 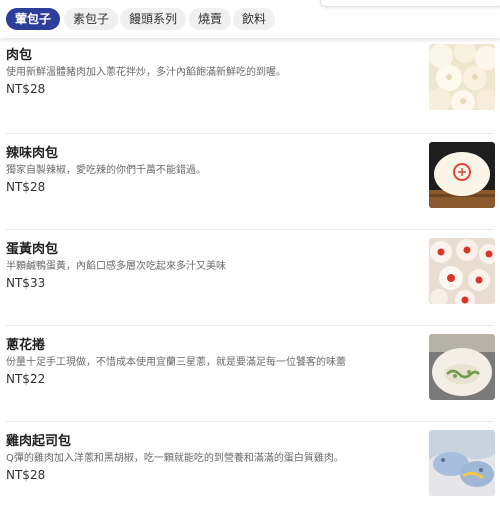 I want to click on item-description: 獨家自製辣椒，愛吃辣的你們千萬不能錯過。, so click(x=106, y=170).